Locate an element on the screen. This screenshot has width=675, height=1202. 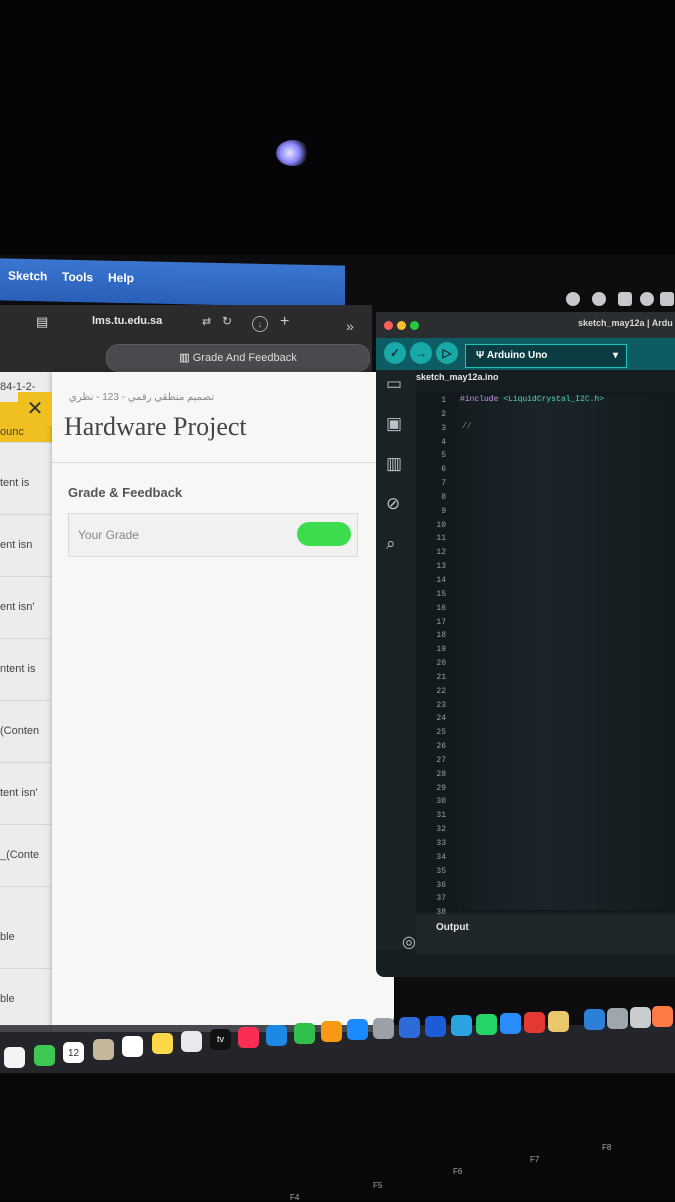
firefox-icon is located at coordinates (662, 1016).